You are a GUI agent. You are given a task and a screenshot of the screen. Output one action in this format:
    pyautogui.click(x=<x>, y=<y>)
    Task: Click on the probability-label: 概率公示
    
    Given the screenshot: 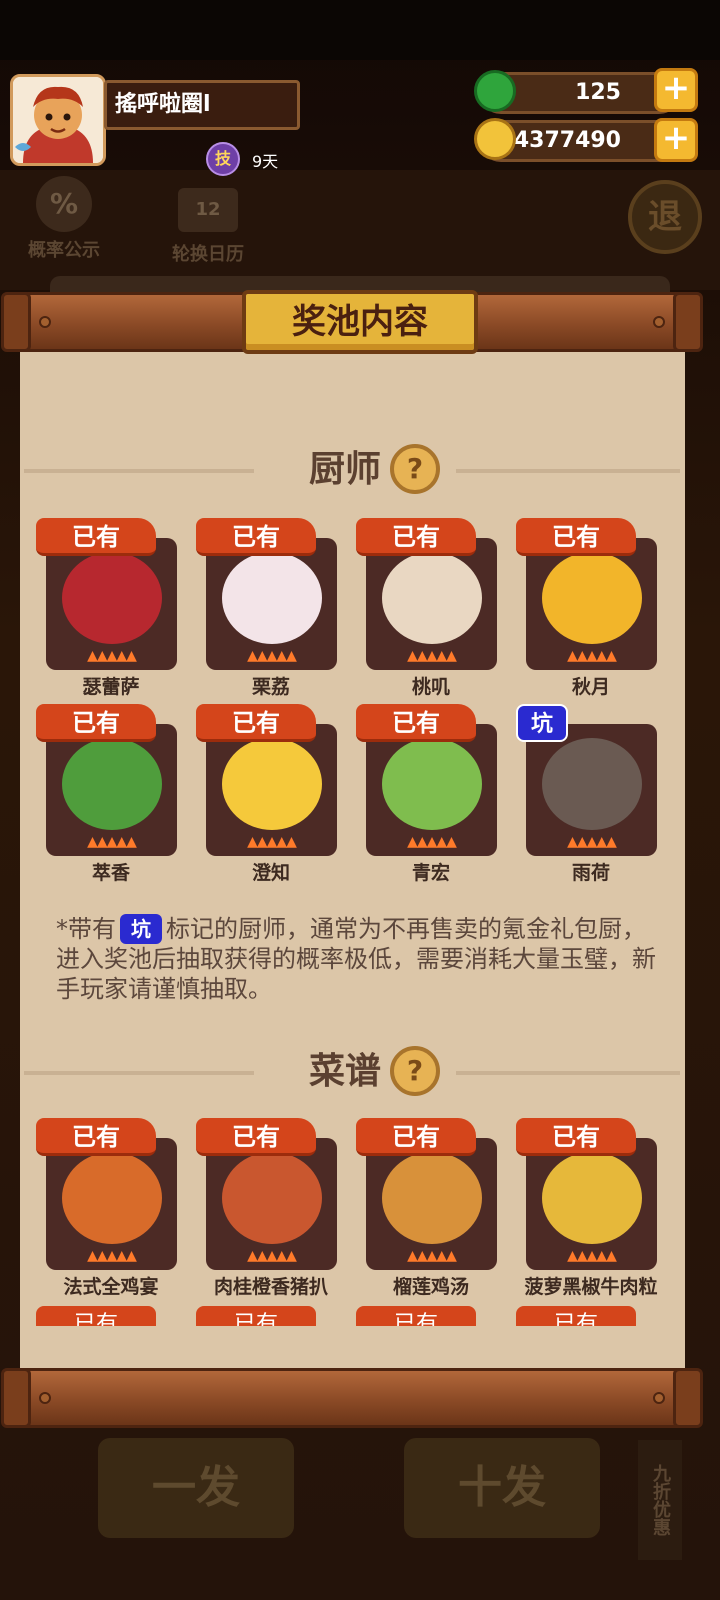 What is the action you would take?
    pyautogui.click(x=64, y=250)
    